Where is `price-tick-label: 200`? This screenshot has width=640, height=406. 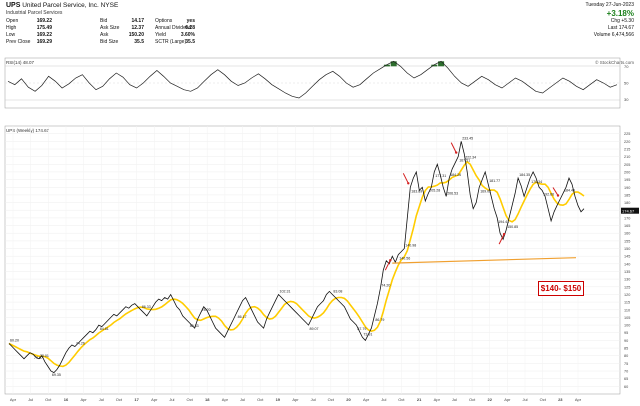
price-tick-label: 200 is located at coordinates (627, 172).